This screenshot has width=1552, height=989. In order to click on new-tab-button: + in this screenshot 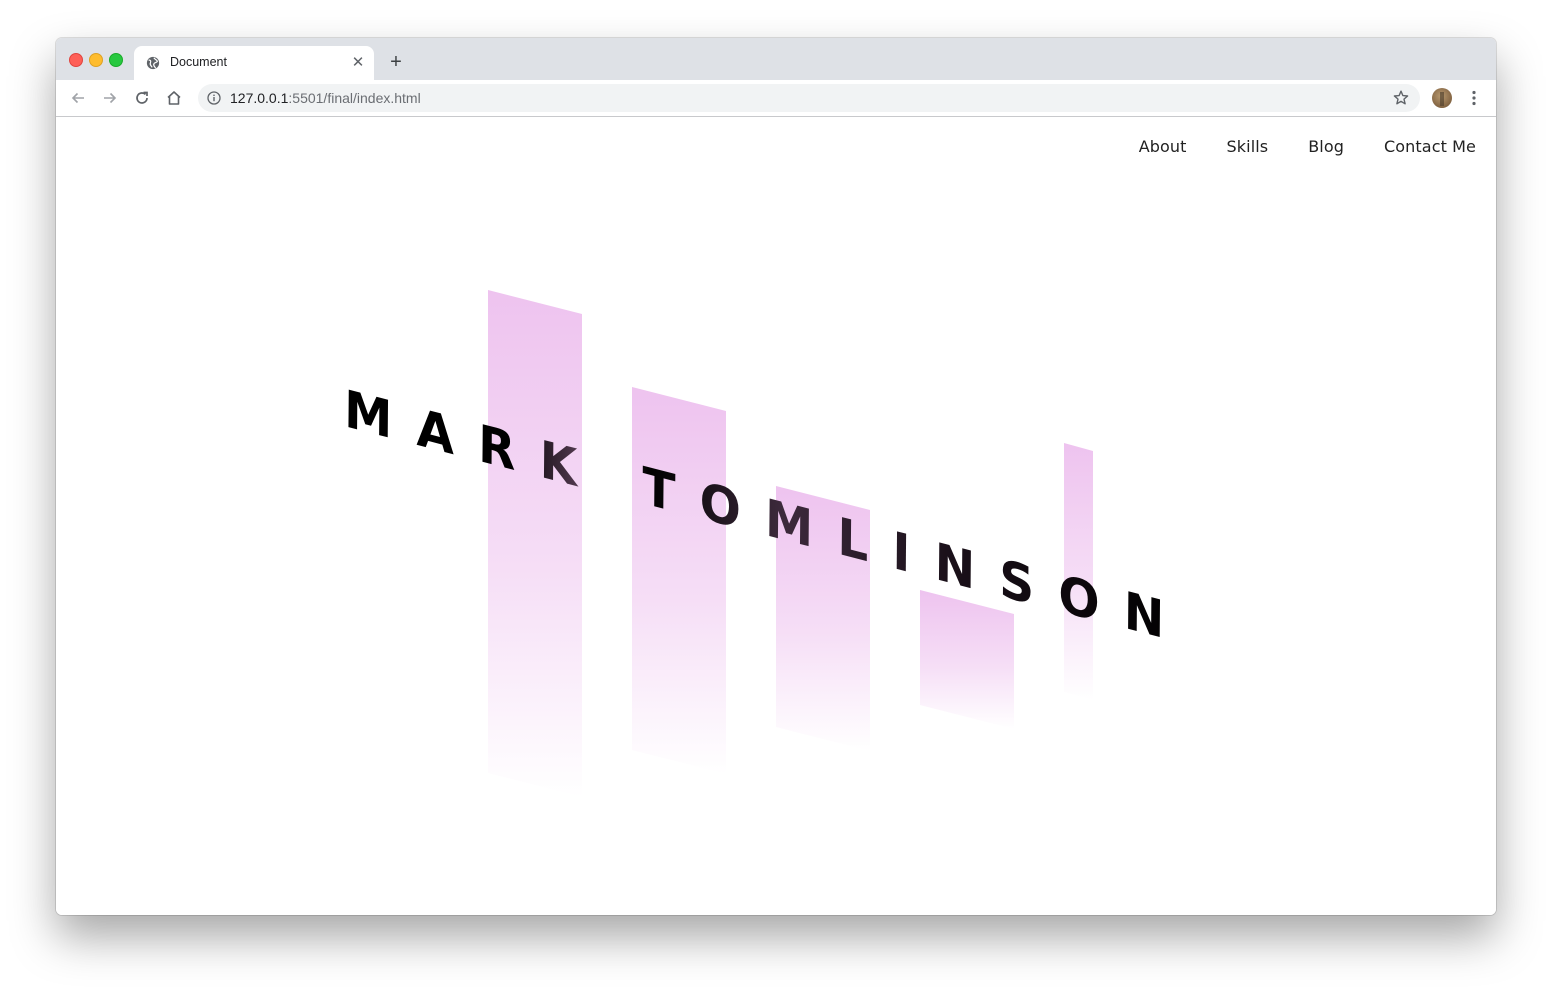, I will do `click(396, 62)`.